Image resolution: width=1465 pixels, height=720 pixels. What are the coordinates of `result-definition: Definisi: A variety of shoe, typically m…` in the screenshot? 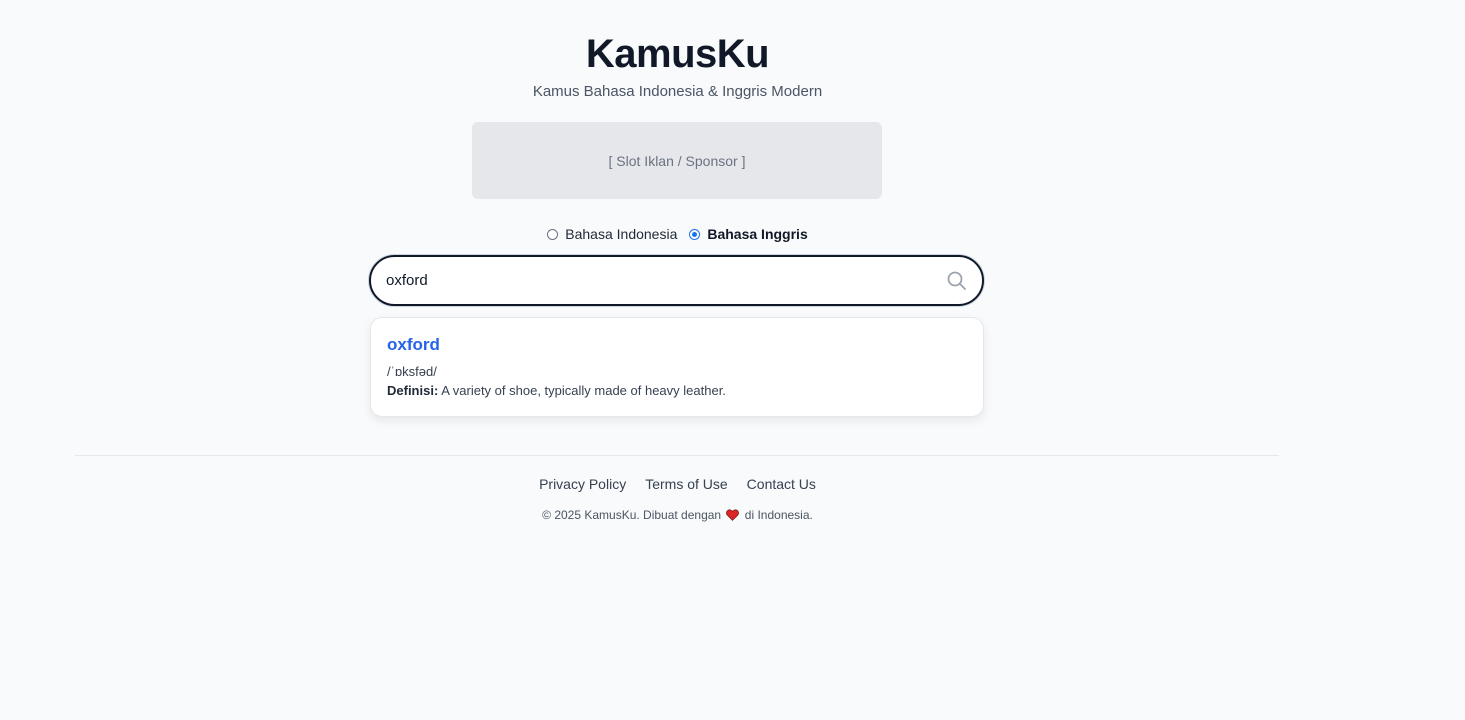 It's located at (556, 390).